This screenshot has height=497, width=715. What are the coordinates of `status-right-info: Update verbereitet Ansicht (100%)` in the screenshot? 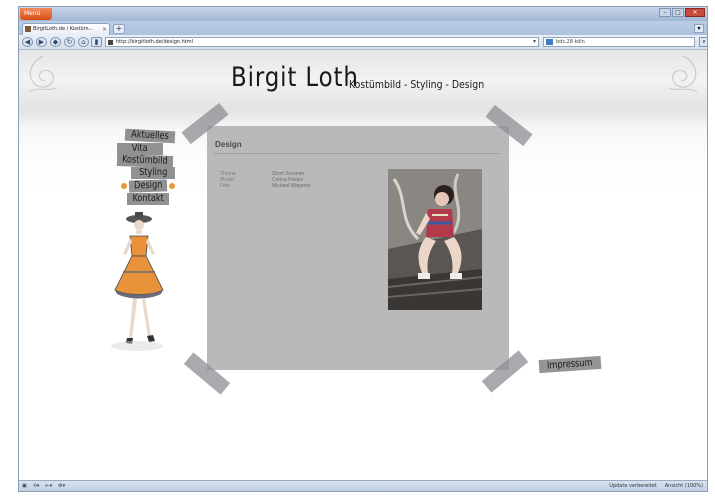 It's located at (656, 486).